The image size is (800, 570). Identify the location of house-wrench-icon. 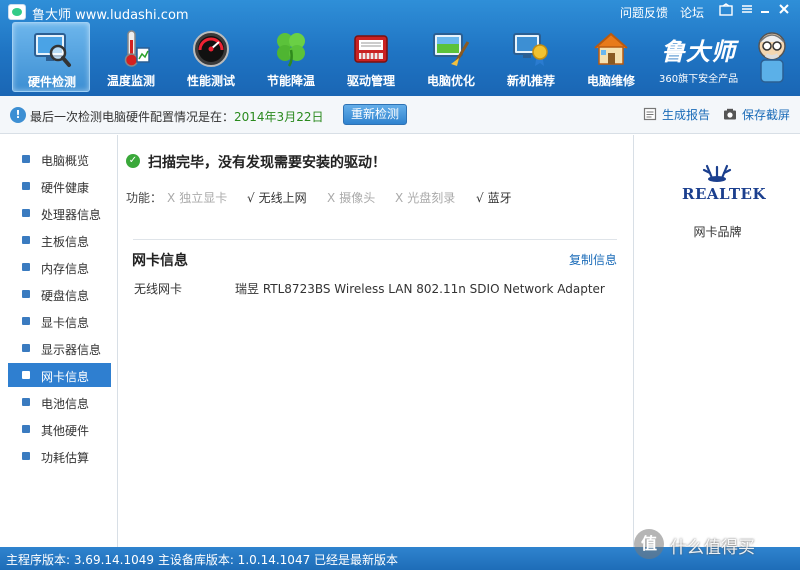
(611, 48).